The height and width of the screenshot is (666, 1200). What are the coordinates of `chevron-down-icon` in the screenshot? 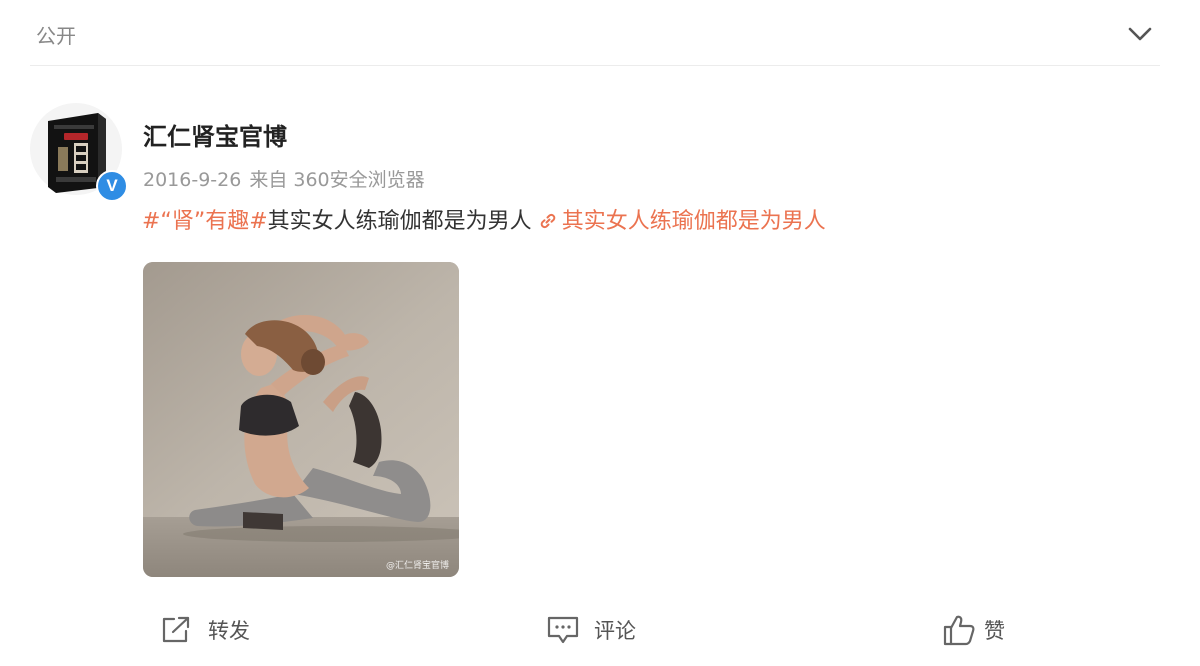 It's located at (1140, 34).